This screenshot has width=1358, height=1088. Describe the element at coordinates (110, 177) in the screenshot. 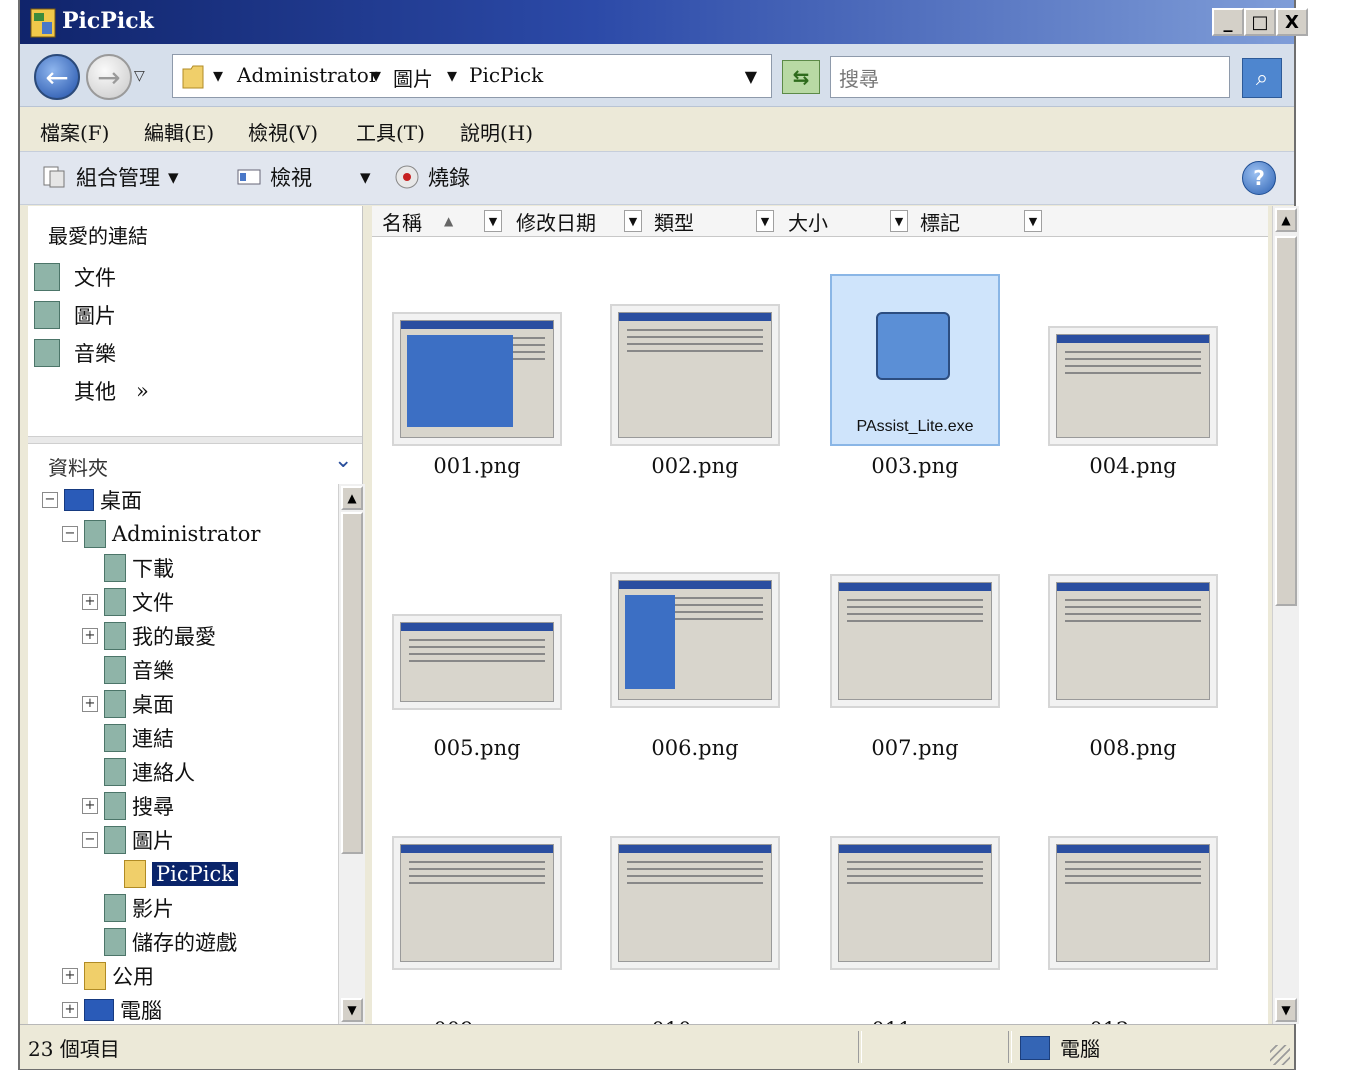

I see `organize-button: 組合管理 ▾` at that location.